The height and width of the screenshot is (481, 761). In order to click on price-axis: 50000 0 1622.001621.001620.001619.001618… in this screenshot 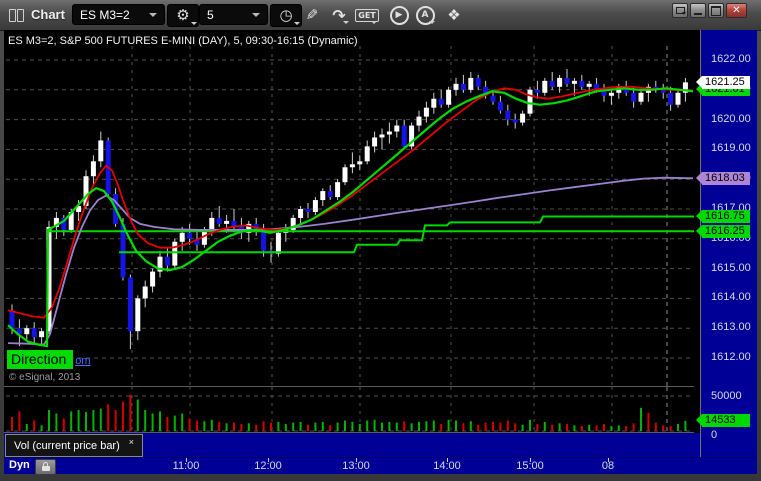, I will do `click(726, 243)`.